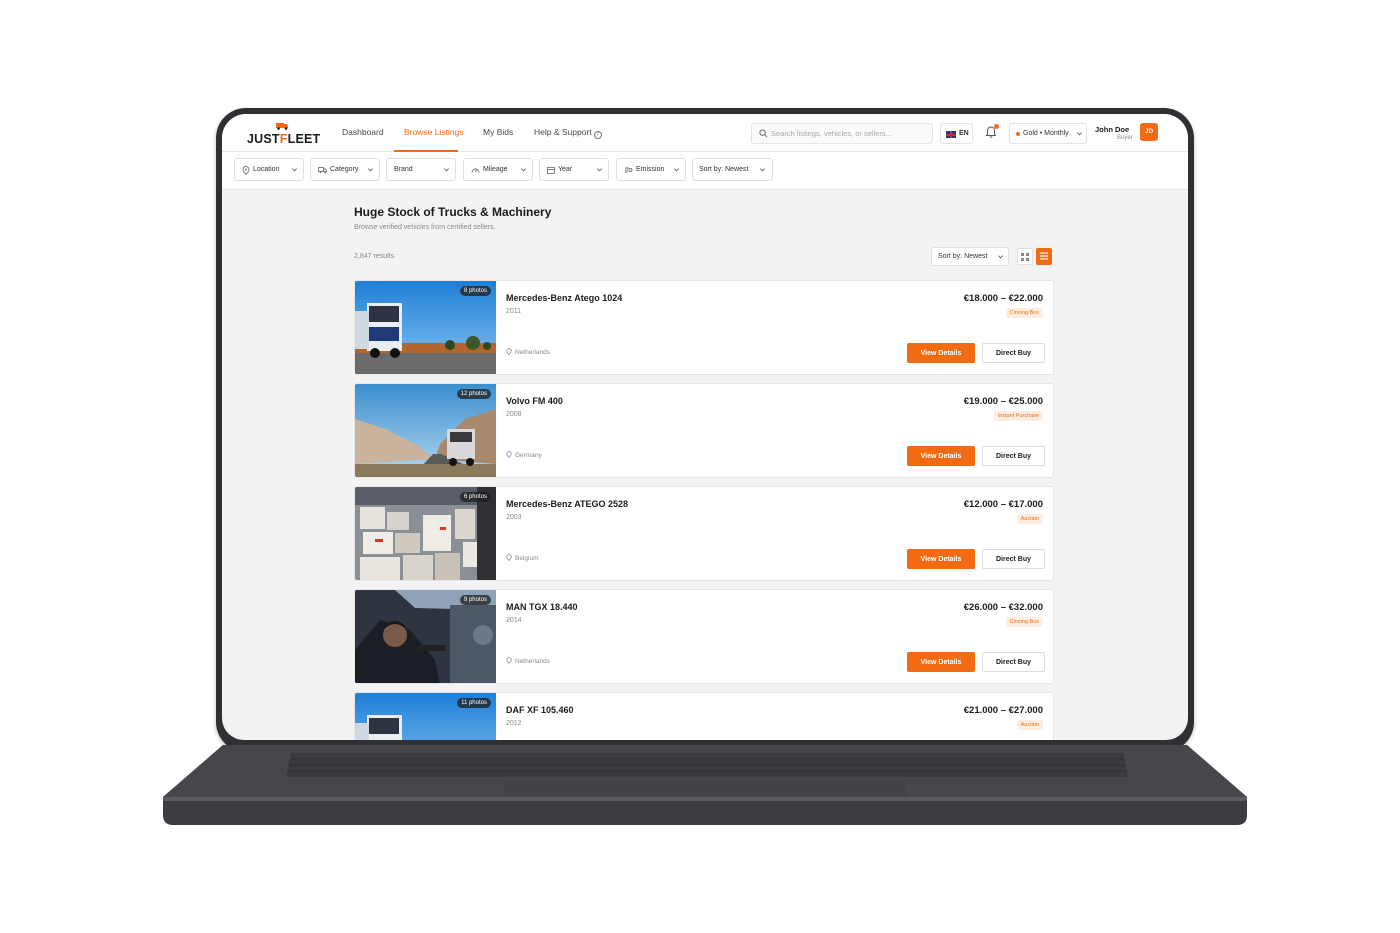 The image size is (1400, 933). Describe the element at coordinates (1003, 298) in the screenshot. I see `listing-price: €18.000 – €22.000` at that location.